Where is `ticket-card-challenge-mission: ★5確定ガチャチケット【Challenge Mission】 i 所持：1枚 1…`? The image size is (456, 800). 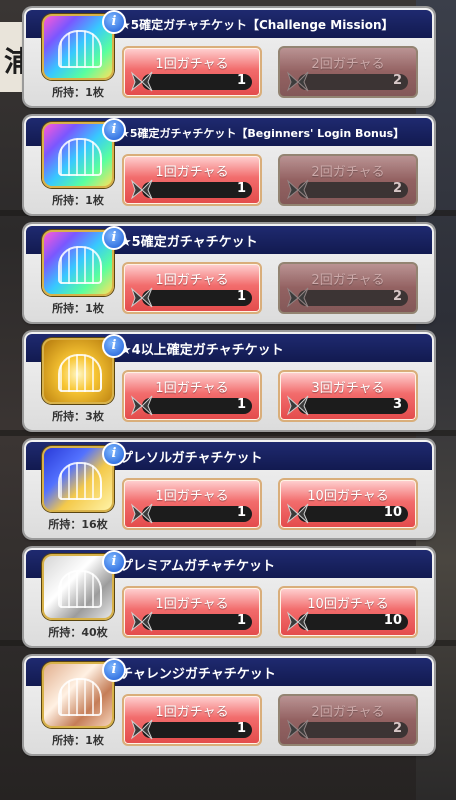 ticket-card-challenge-mission: ★5確定ガチャチケット【Challenge Mission】 i 所持：1枚 1… is located at coordinates (229, 57).